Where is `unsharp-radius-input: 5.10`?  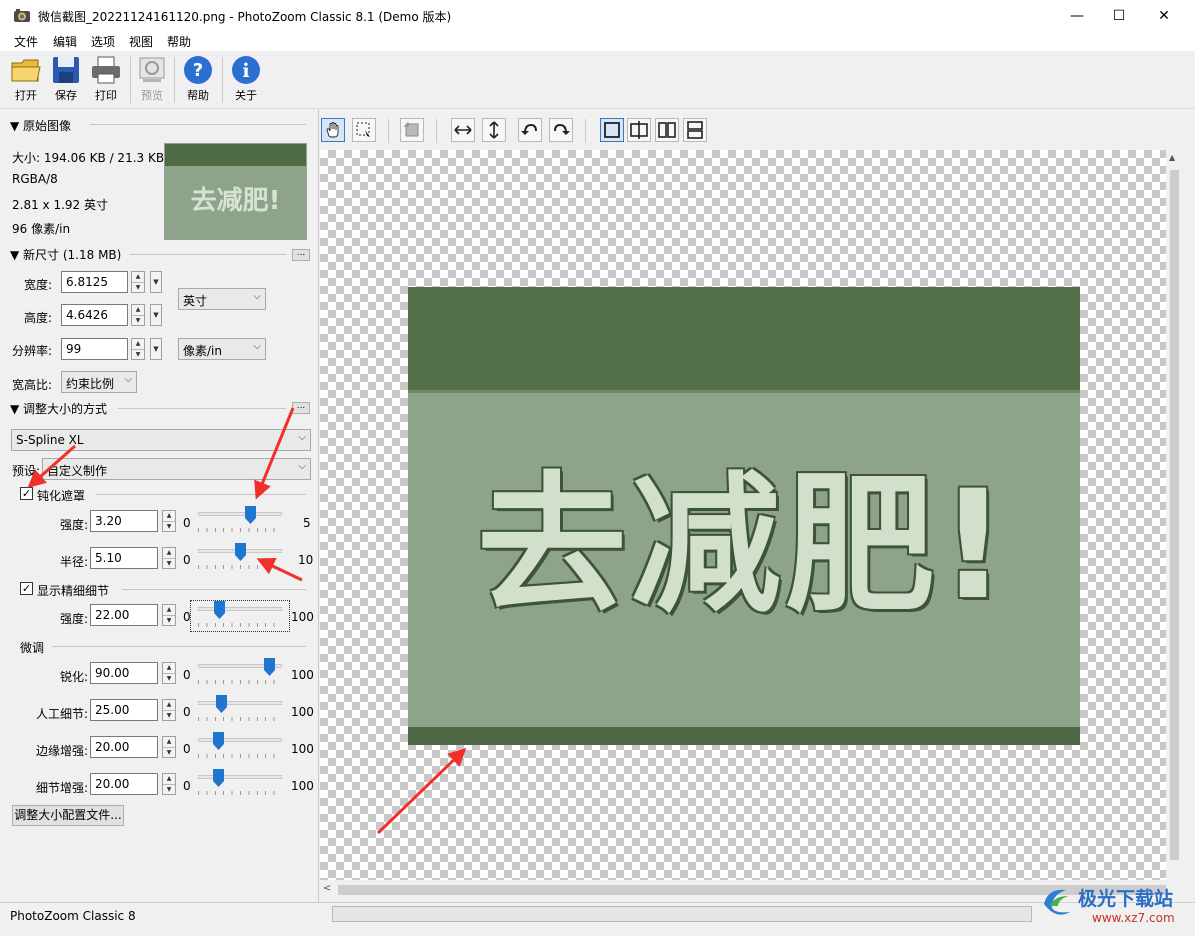 unsharp-radius-input: 5.10 is located at coordinates (124, 558).